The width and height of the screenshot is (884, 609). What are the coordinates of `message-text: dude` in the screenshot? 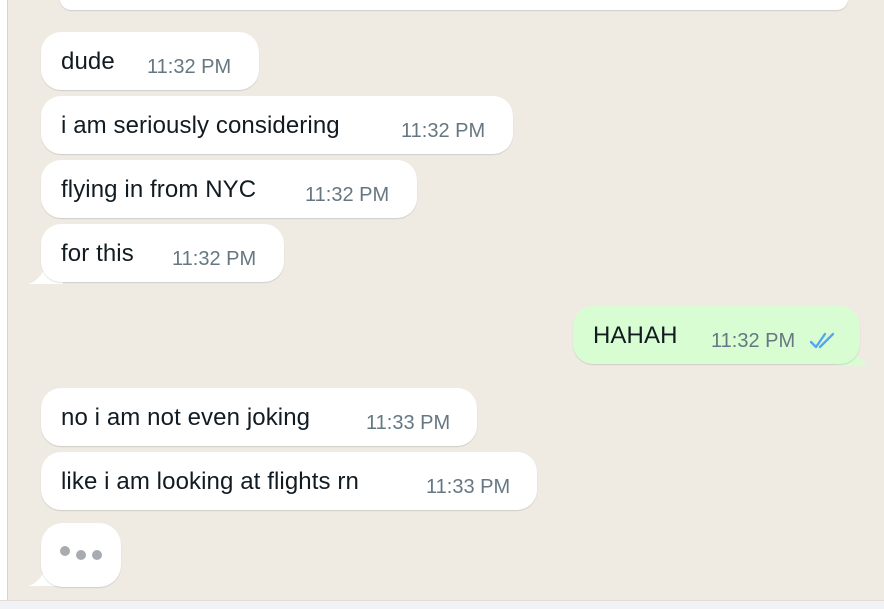 It's located at (88, 61).